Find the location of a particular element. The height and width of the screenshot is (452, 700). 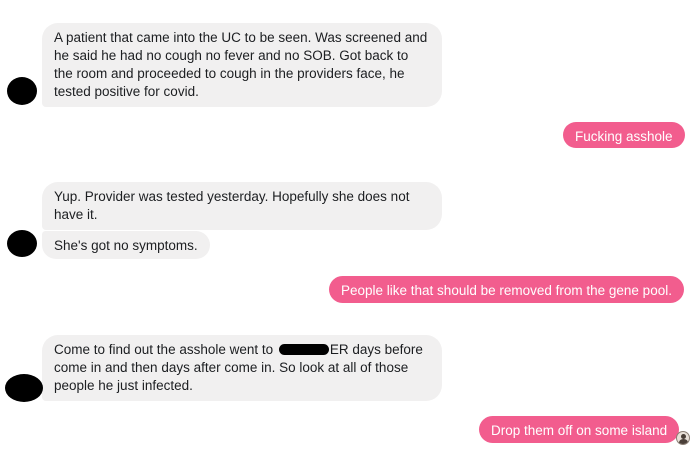

redaction-mark is located at coordinates (303, 349).